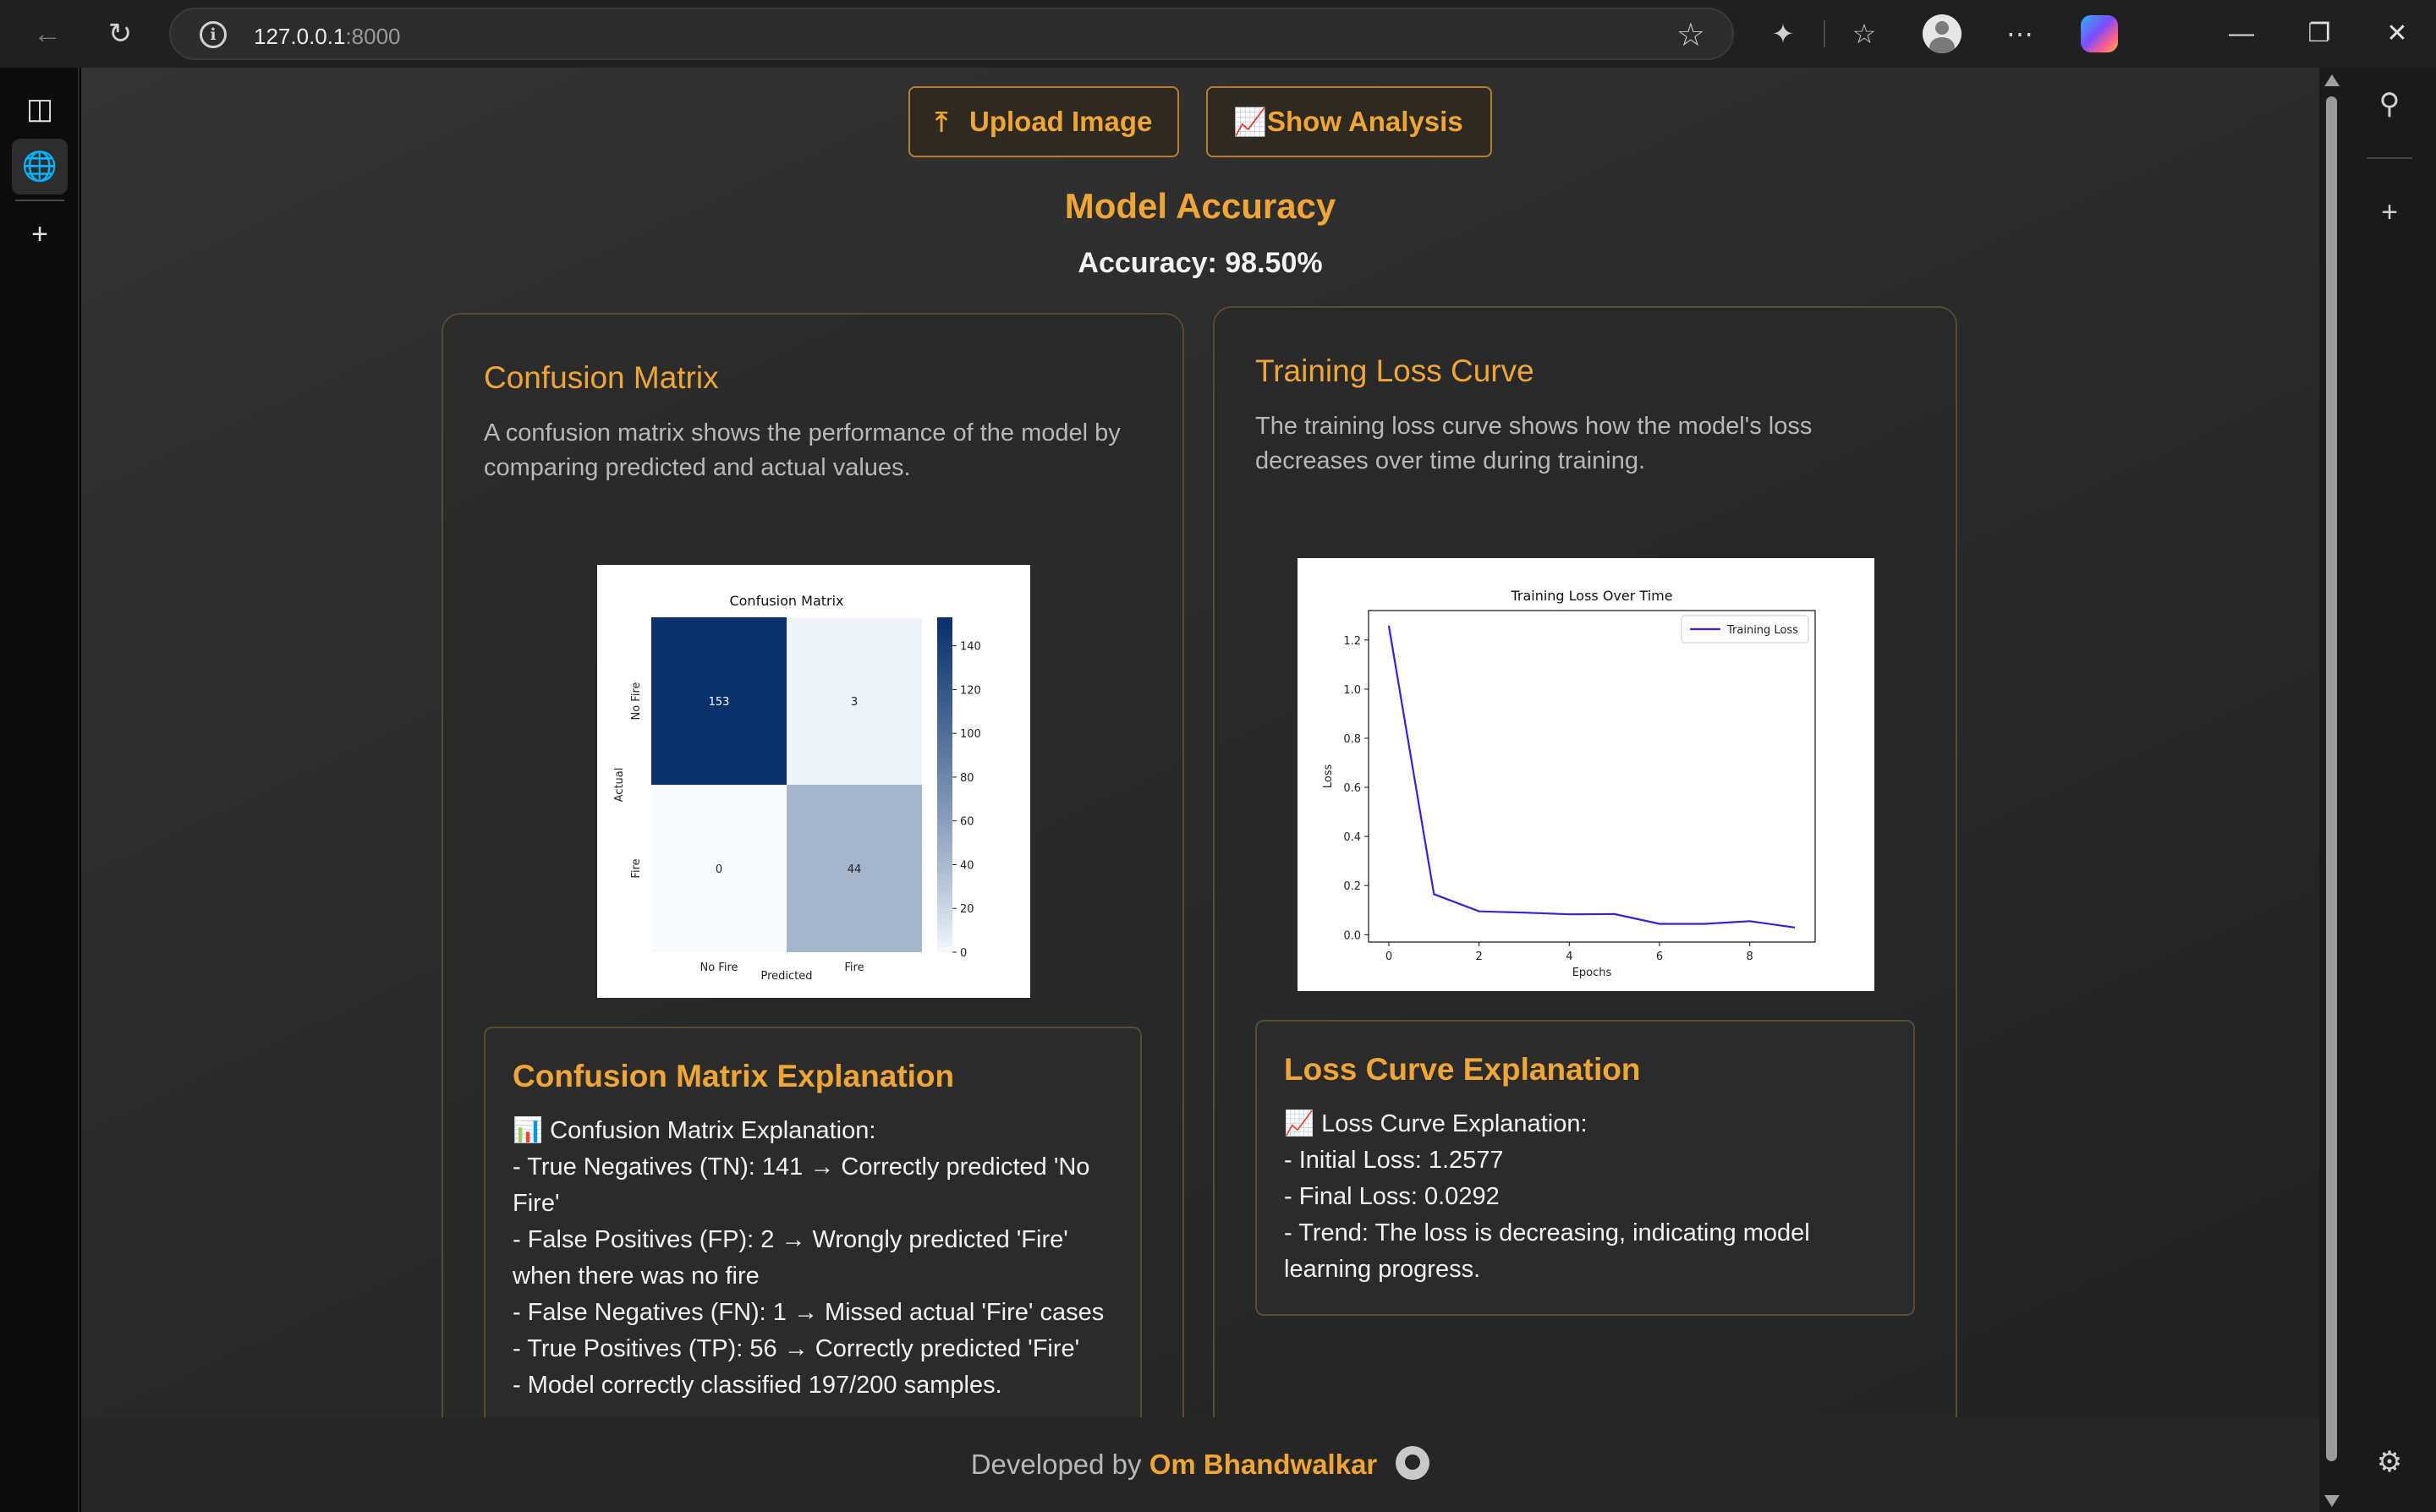 This screenshot has width=2436, height=1512. What do you see at coordinates (1413, 1464) in the screenshot?
I see `github-icon` at bounding box center [1413, 1464].